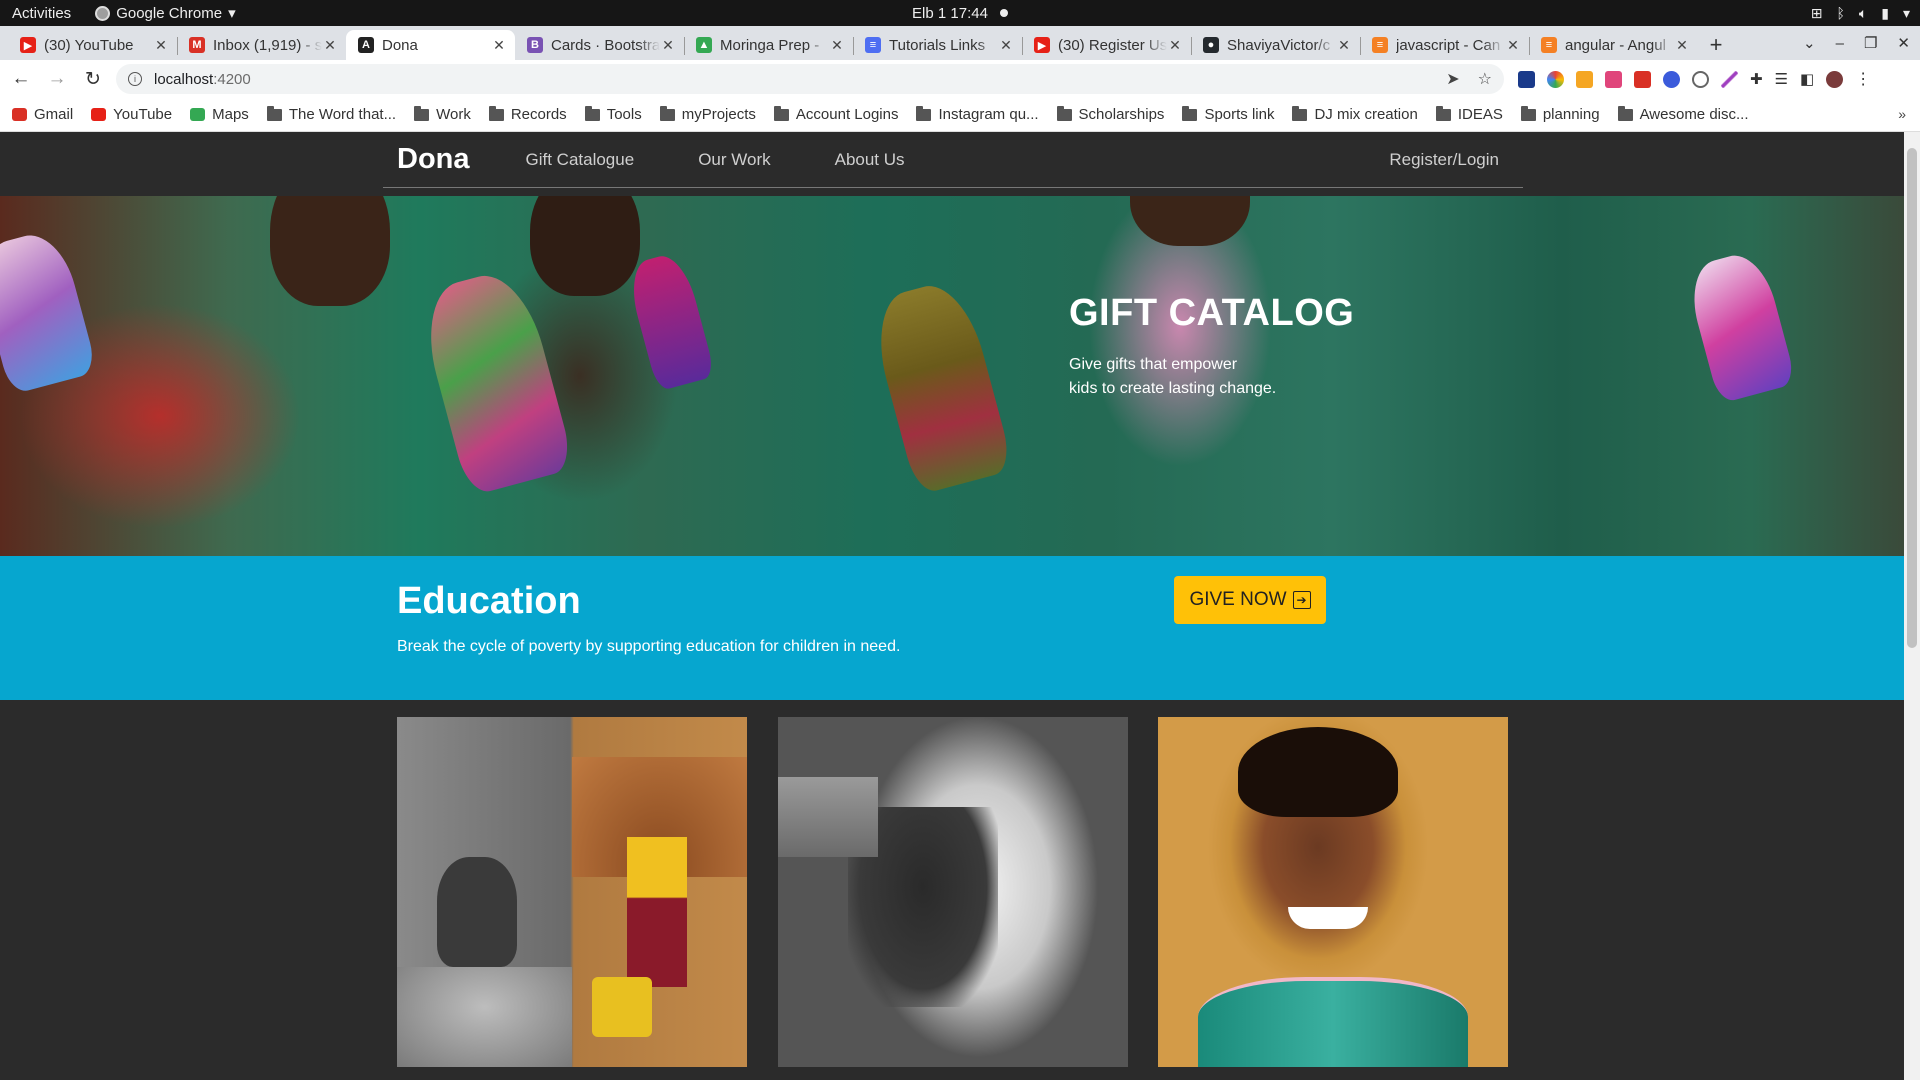 The height and width of the screenshot is (1080, 1920). I want to click on bookmark-label: planning, so click(1571, 114).